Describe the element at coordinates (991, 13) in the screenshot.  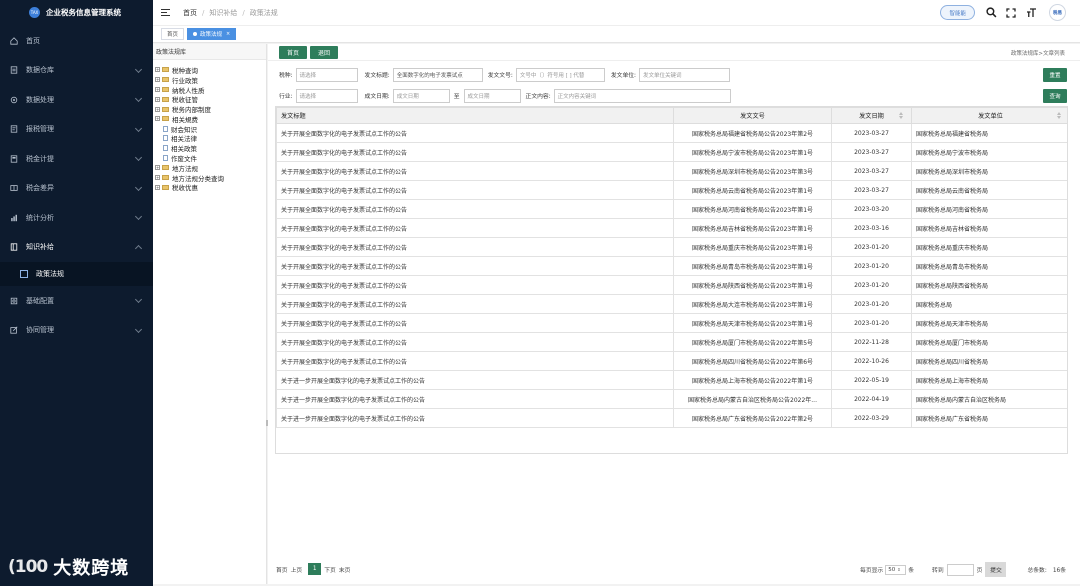
I see `search-icon` at that location.